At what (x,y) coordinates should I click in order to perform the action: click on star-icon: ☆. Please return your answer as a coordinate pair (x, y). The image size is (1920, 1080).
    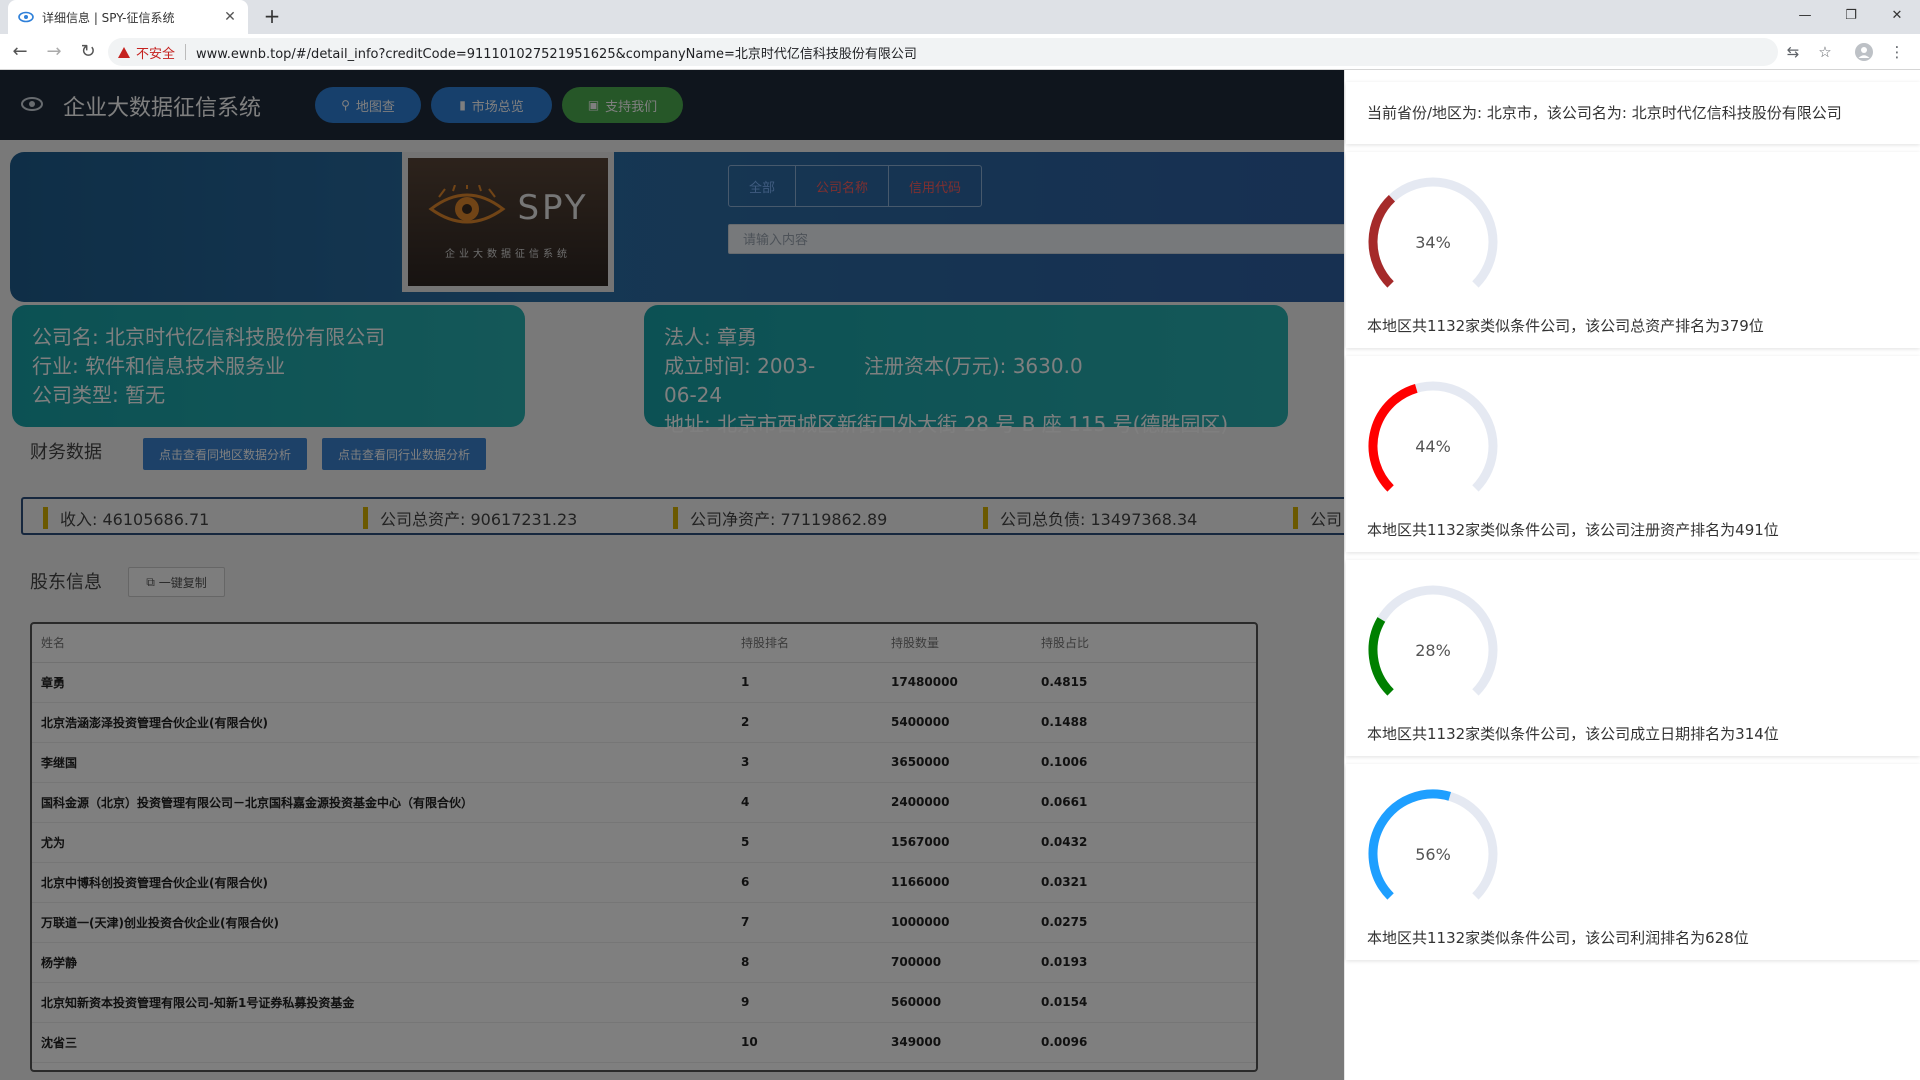
    Looking at the image, I should click on (1825, 52).